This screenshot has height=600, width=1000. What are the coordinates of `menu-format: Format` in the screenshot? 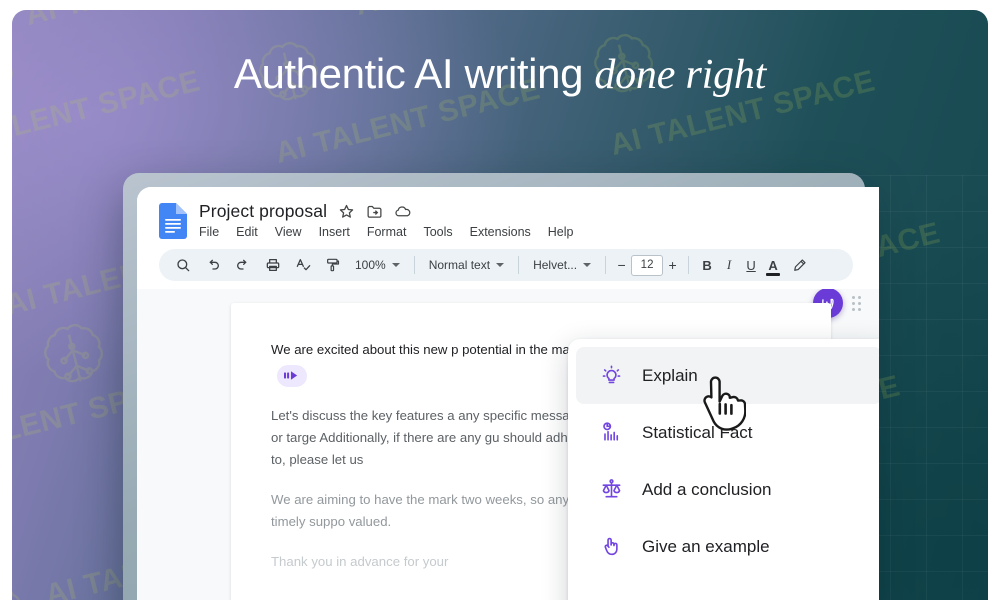 It's located at (387, 232).